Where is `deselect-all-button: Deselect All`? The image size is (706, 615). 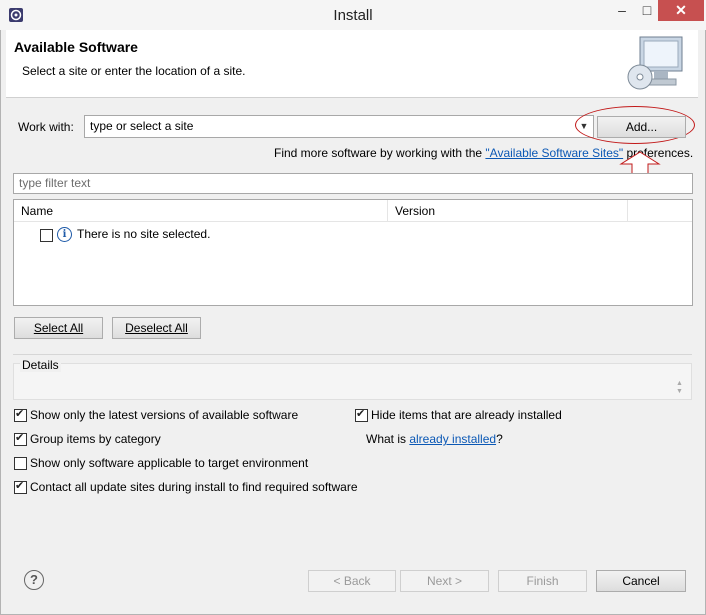
deselect-all-button: Deselect All is located at coordinates (156, 328).